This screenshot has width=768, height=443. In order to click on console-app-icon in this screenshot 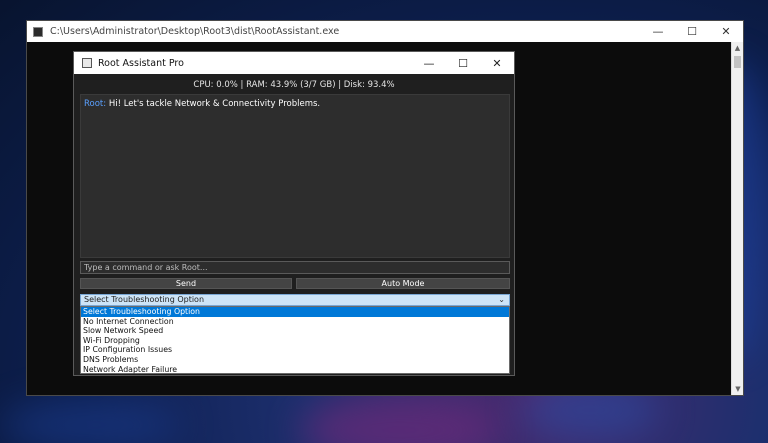, I will do `click(38, 31)`.